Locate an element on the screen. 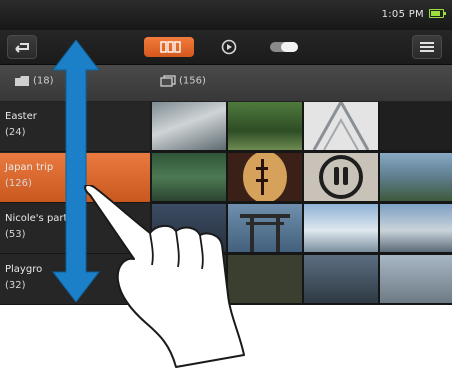 The width and height of the screenshot is (452, 369). folder-name: Easter is located at coordinates (21, 116).